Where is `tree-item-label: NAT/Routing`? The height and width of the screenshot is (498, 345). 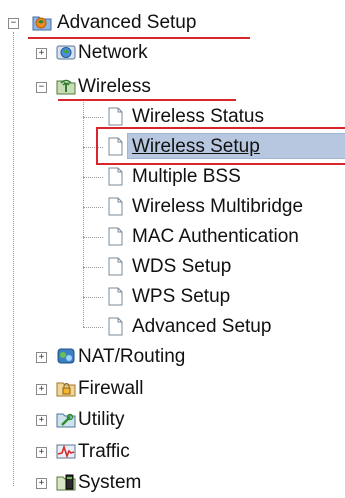
tree-item-label: NAT/Routing is located at coordinates (132, 356).